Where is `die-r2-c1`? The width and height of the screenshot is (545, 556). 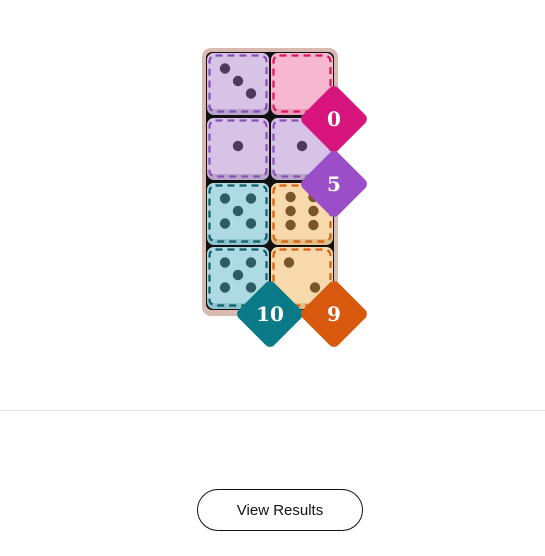 die-r2-c1 is located at coordinates (238, 149).